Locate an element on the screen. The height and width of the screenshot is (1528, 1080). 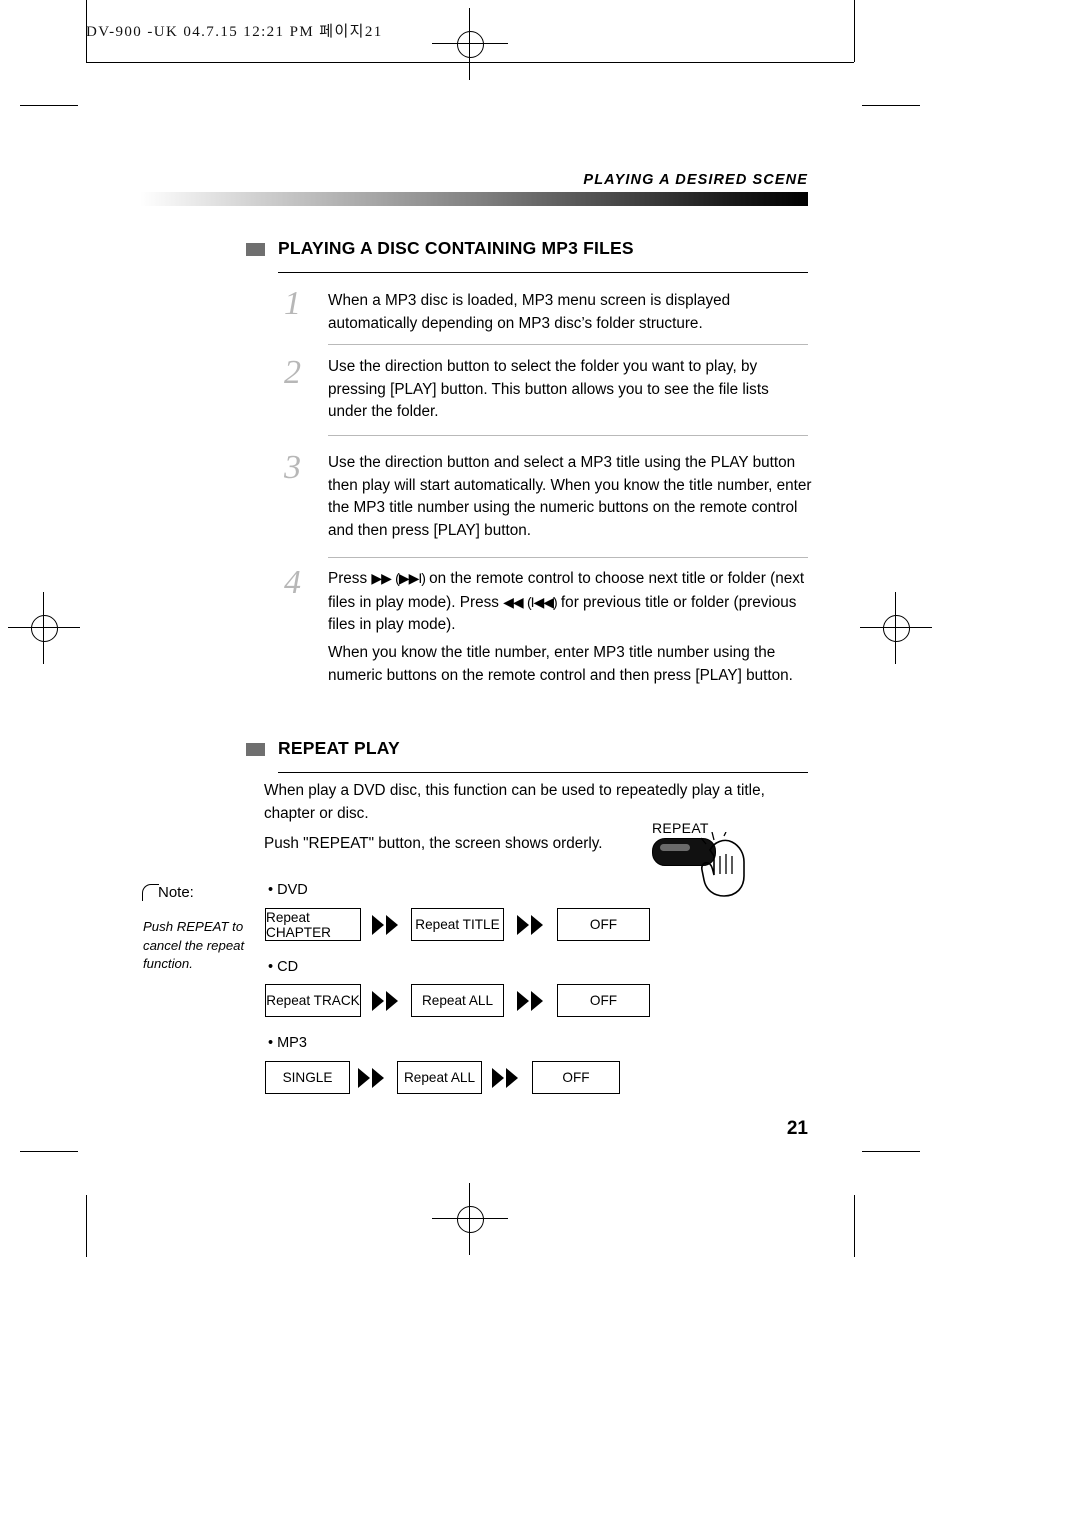
crop-mark-bottom-left-tick is located at coordinates (49, 1152).